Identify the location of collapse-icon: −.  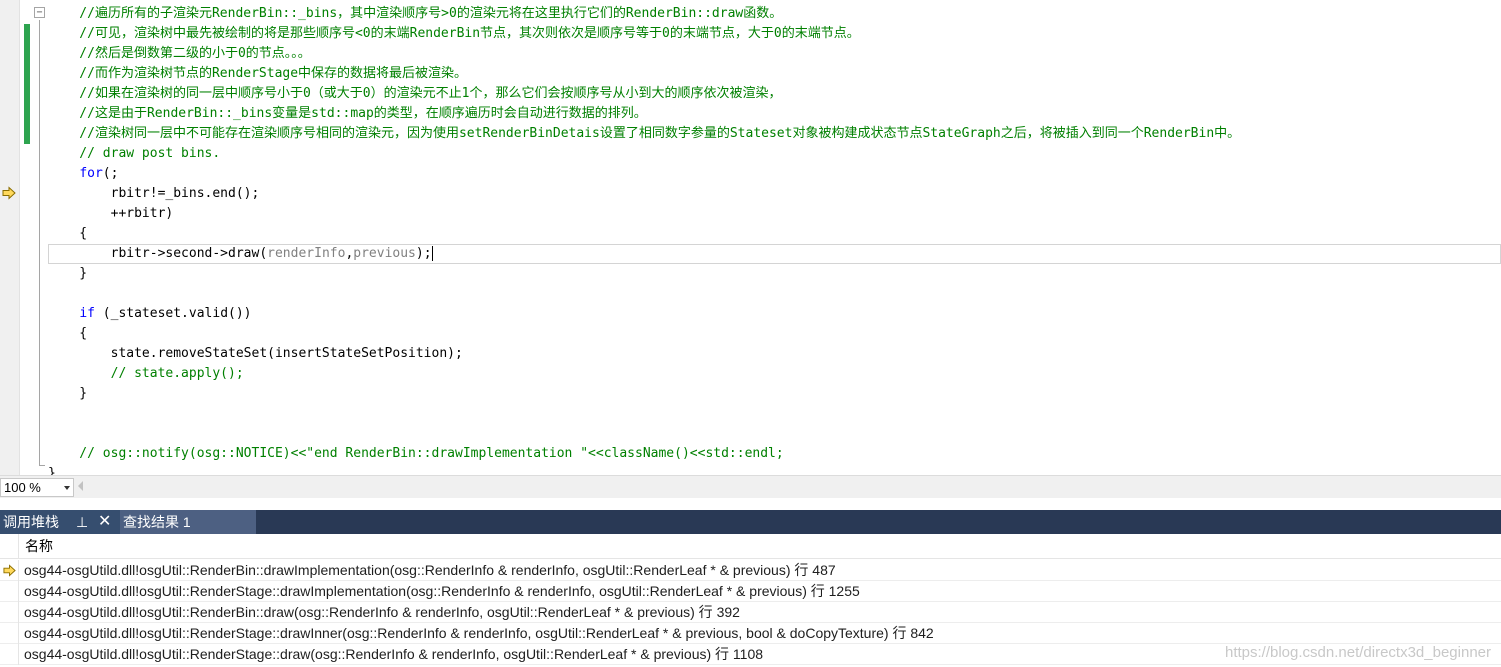
(39, 12).